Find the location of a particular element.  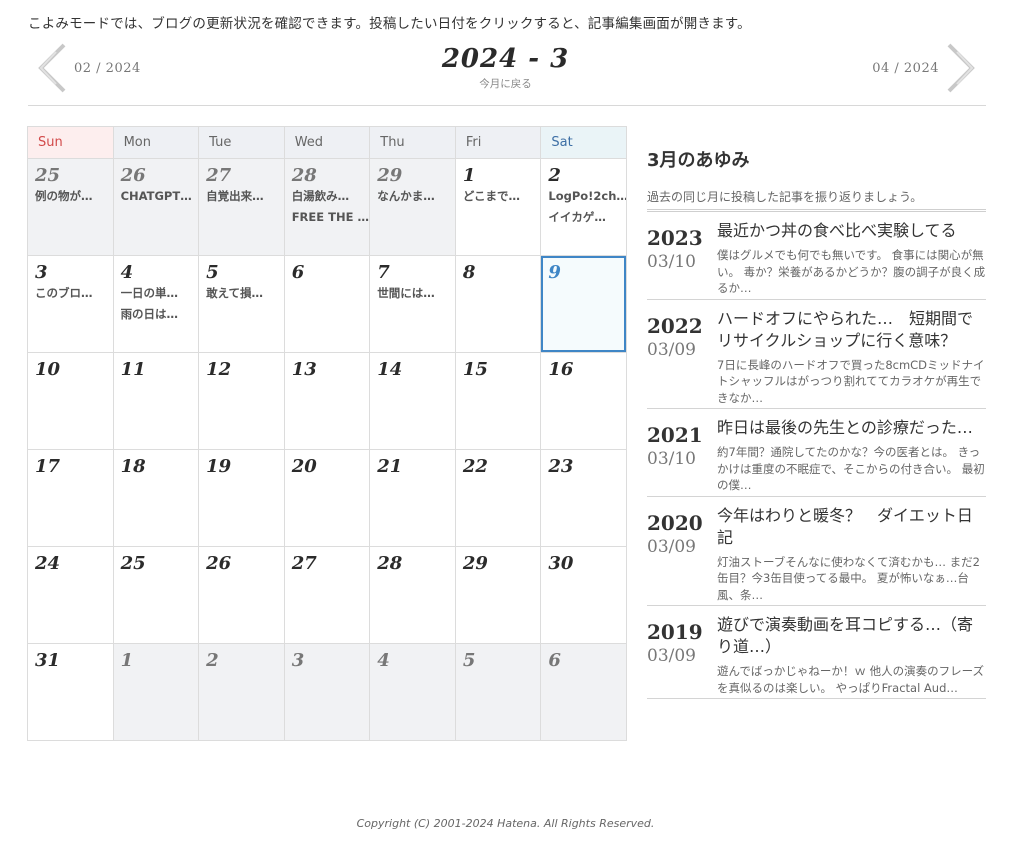

calendar-day-cell: 22 is located at coordinates (498, 498).